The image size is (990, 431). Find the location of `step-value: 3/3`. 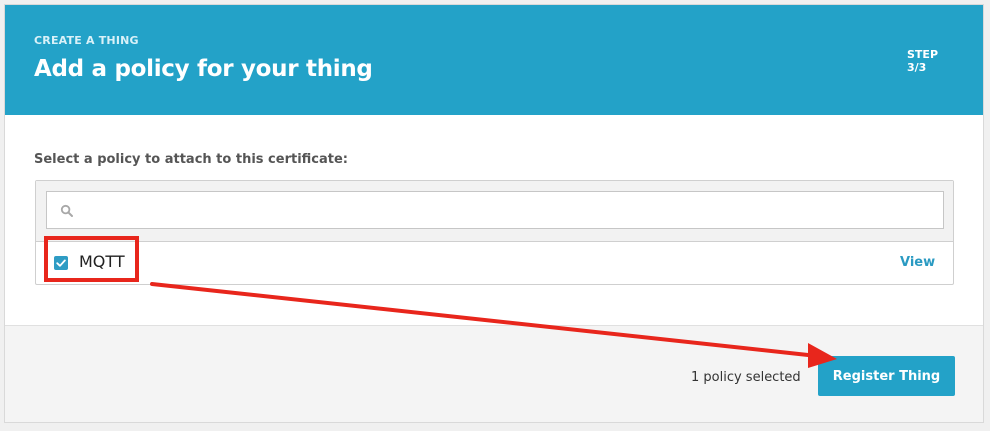

step-value: 3/3 is located at coordinates (917, 67).